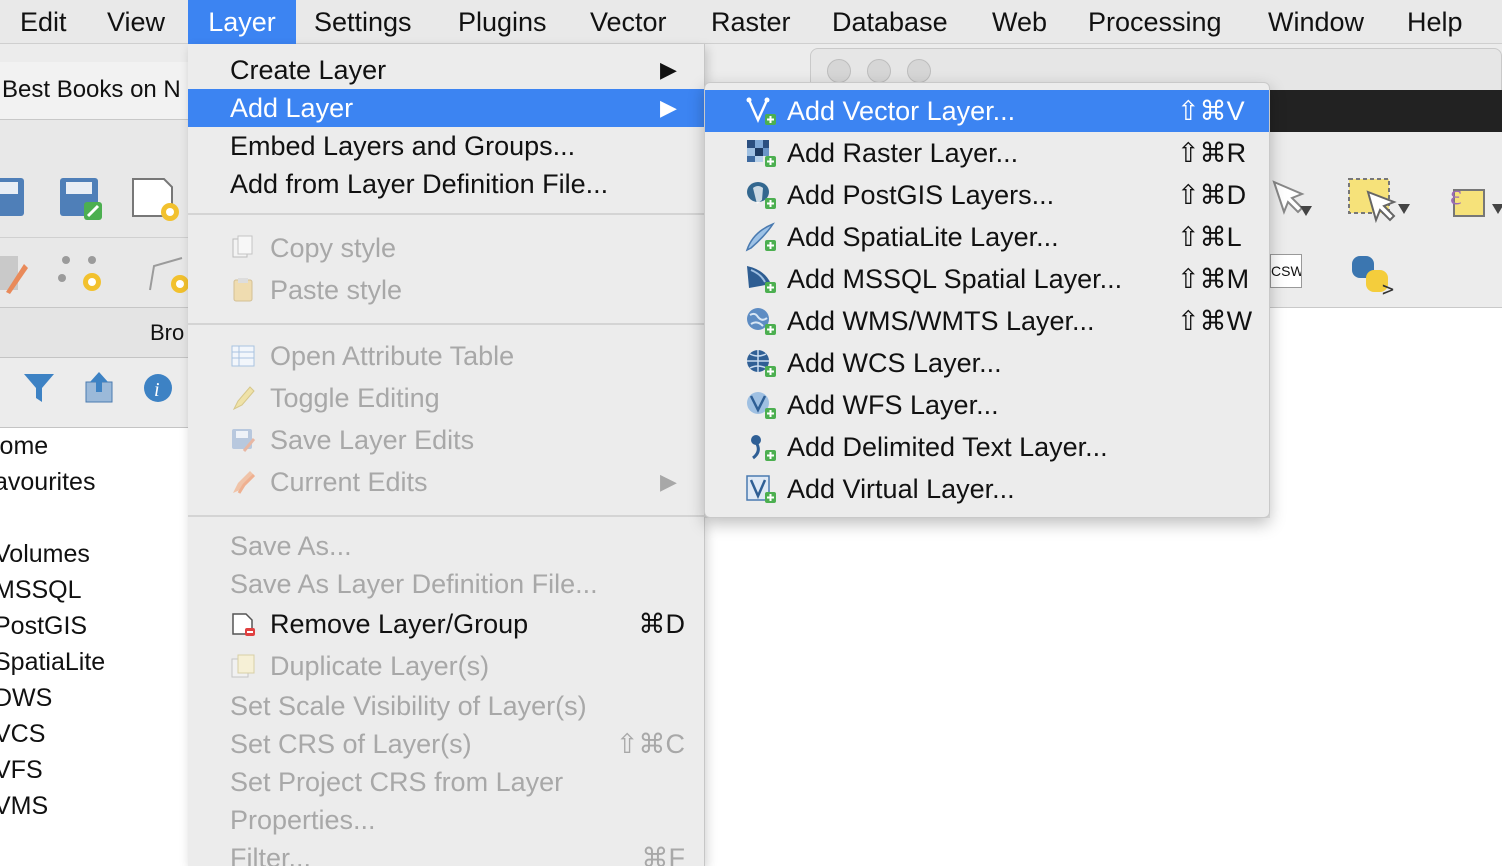  Describe the element at coordinates (1292, 200) in the screenshot. I see `identify-features-icon` at that location.